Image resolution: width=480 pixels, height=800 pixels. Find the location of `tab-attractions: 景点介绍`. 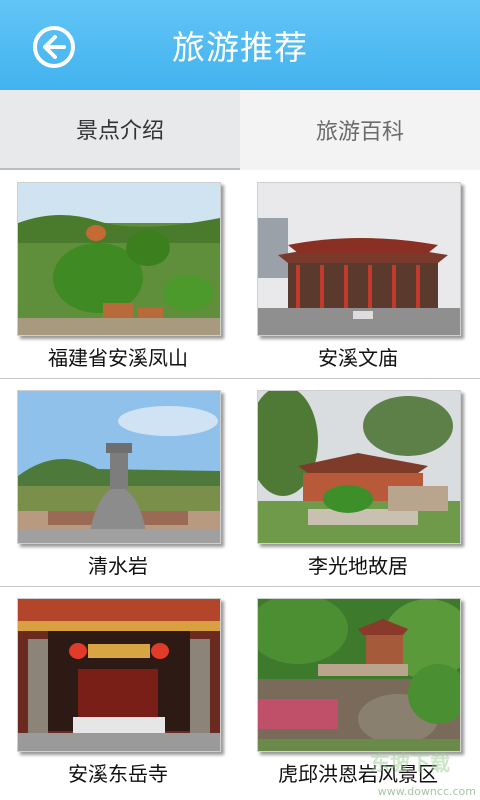

tab-attractions: 景点介绍 is located at coordinates (120, 130).